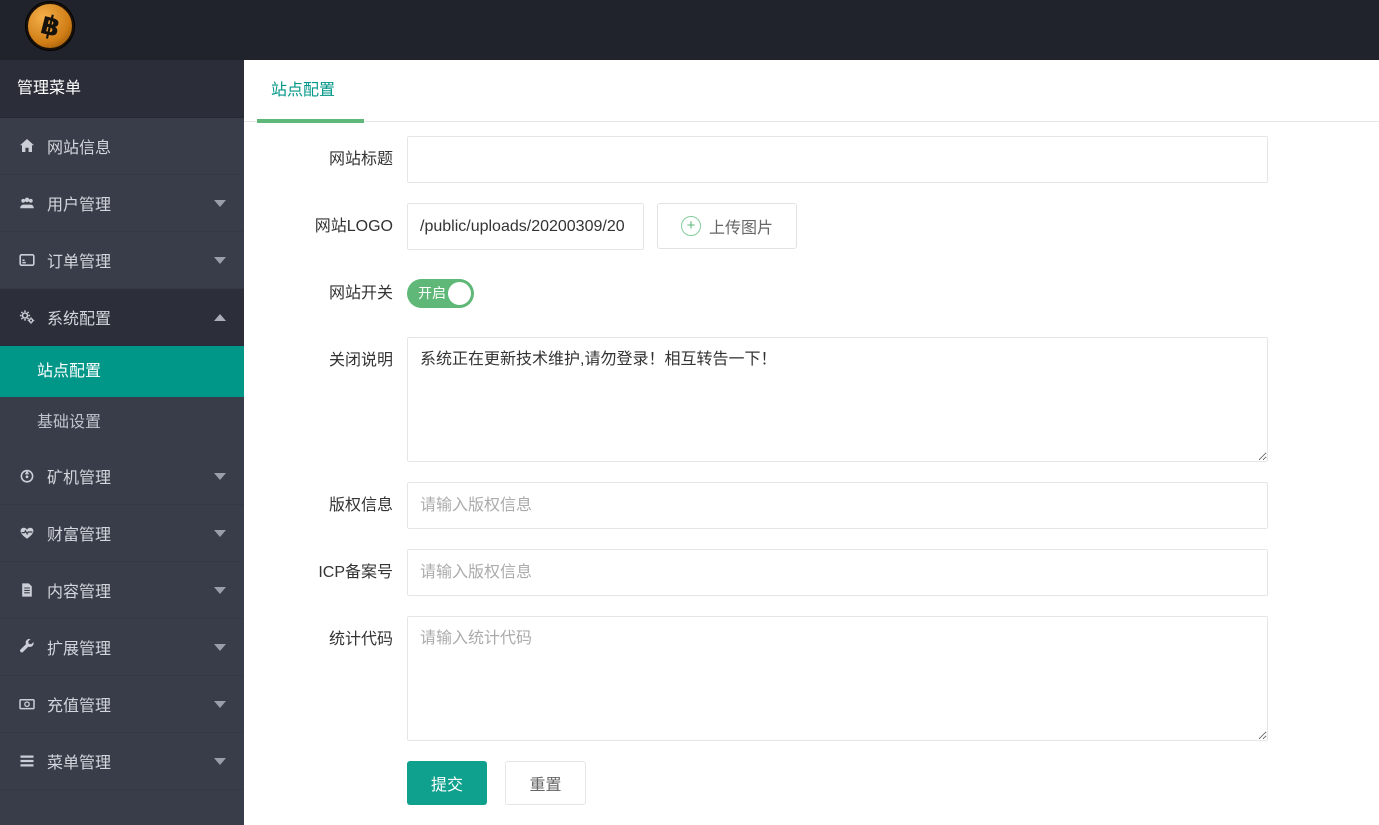 Image resolution: width=1379 pixels, height=825 pixels. I want to click on sidebar-item-label: 用户管理, so click(79, 205).